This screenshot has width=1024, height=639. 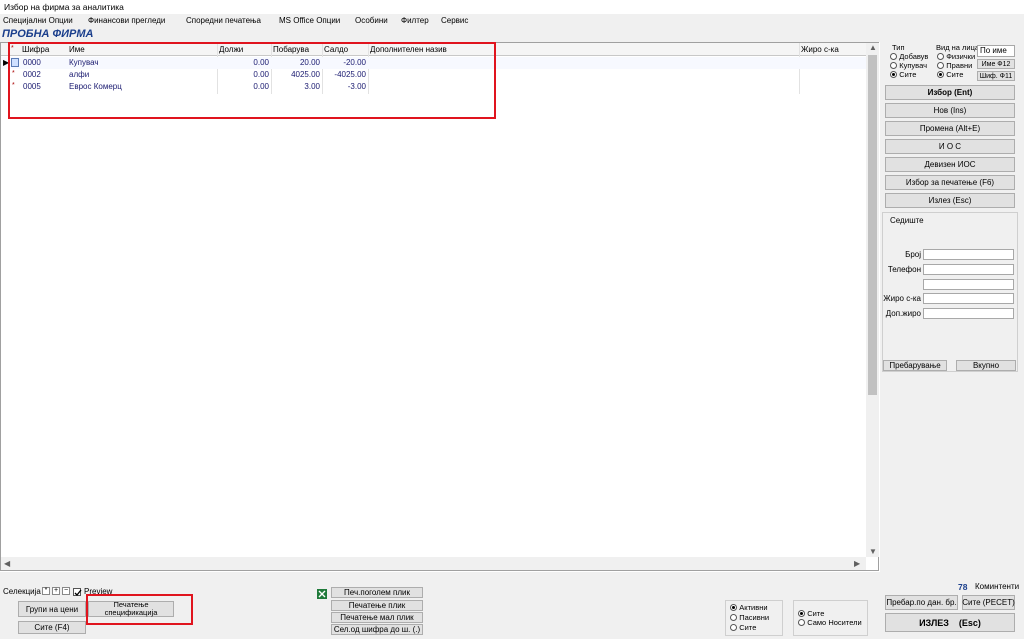 What do you see at coordinates (377, 605) in the screenshot?
I see `print-envelope-button: Печатење плик` at bounding box center [377, 605].